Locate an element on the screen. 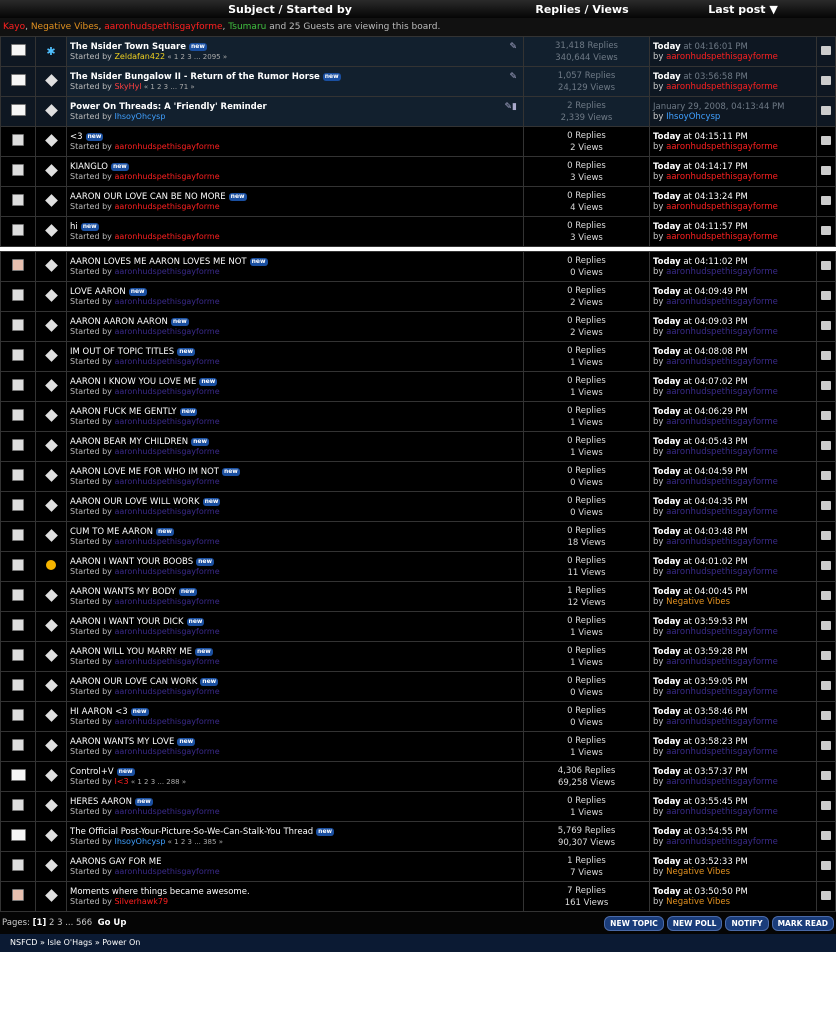 The width and height of the screenshot is (836, 1023). mark-read-button: MARK READ is located at coordinates (802, 923).